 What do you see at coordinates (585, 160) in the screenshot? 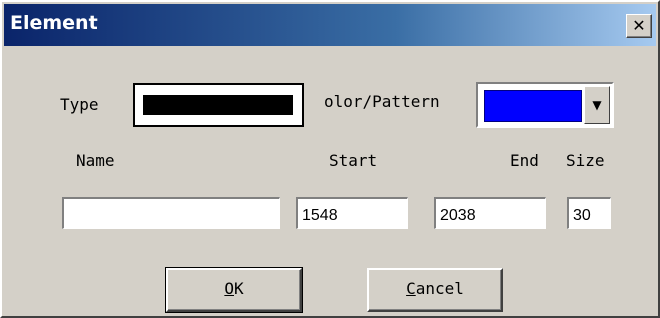
I see `size-label: Size` at bounding box center [585, 160].